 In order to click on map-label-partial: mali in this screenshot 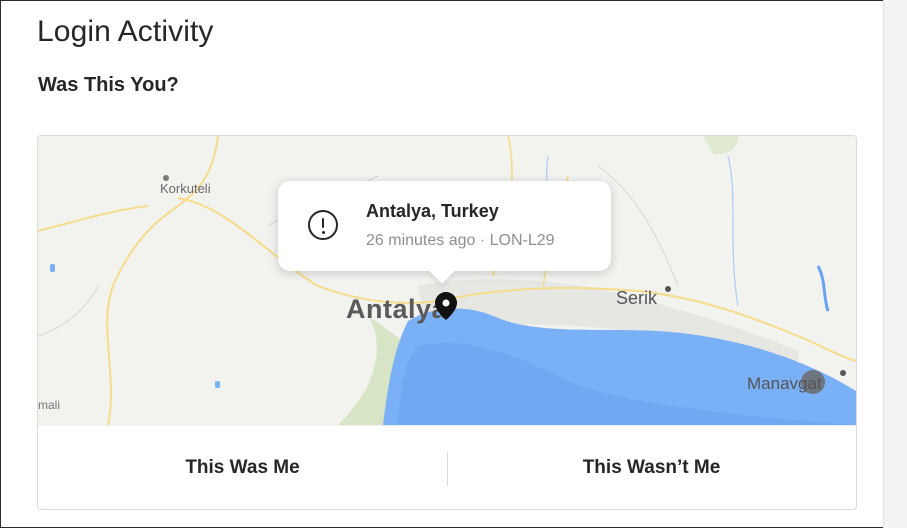, I will do `click(49, 405)`.